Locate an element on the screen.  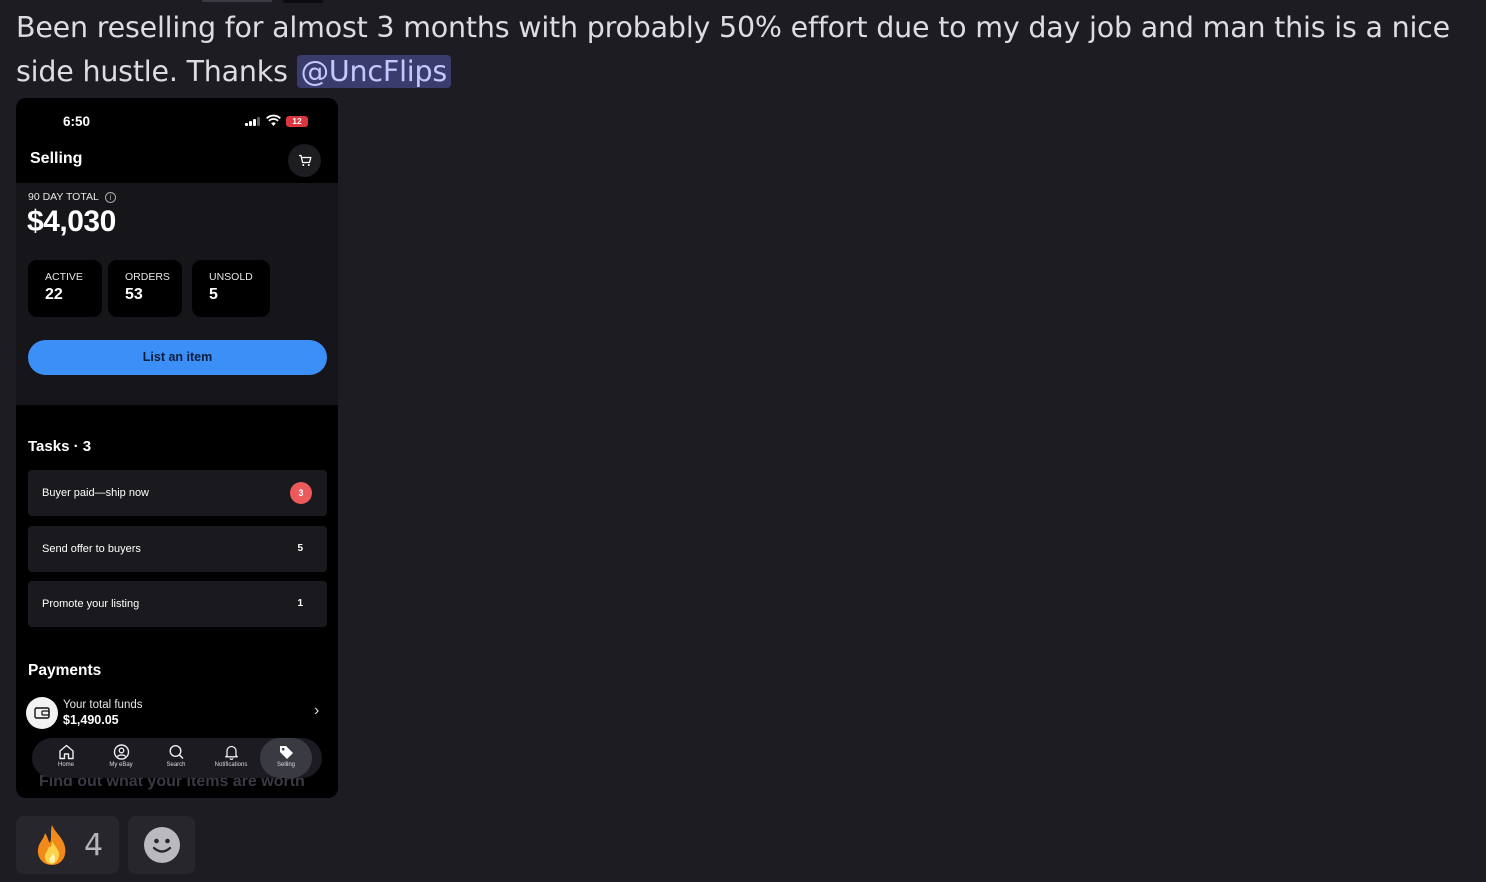
stat-label: ACTIVE is located at coordinates (64, 277).